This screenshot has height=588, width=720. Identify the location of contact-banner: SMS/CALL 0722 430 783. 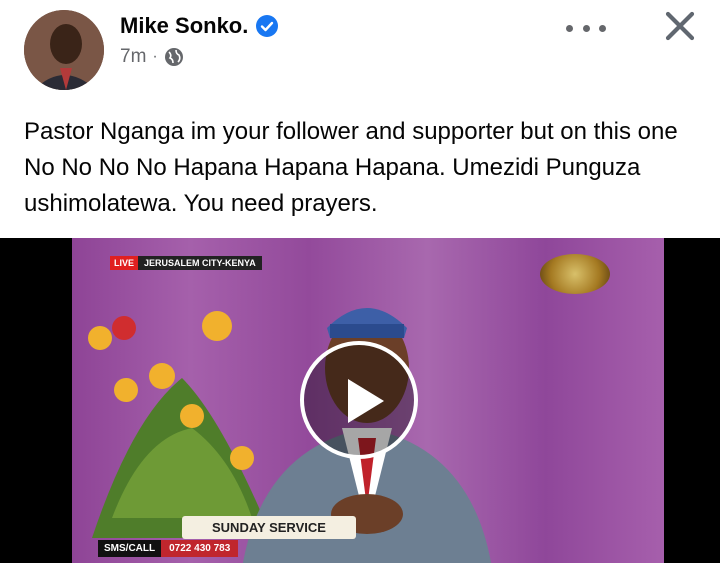
(168, 548).